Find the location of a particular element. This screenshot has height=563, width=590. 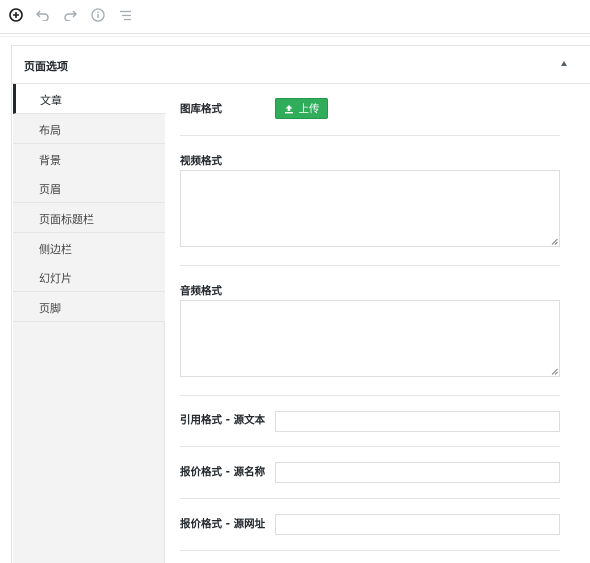

tab-footer: 页脚 is located at coordinates (89, 307).